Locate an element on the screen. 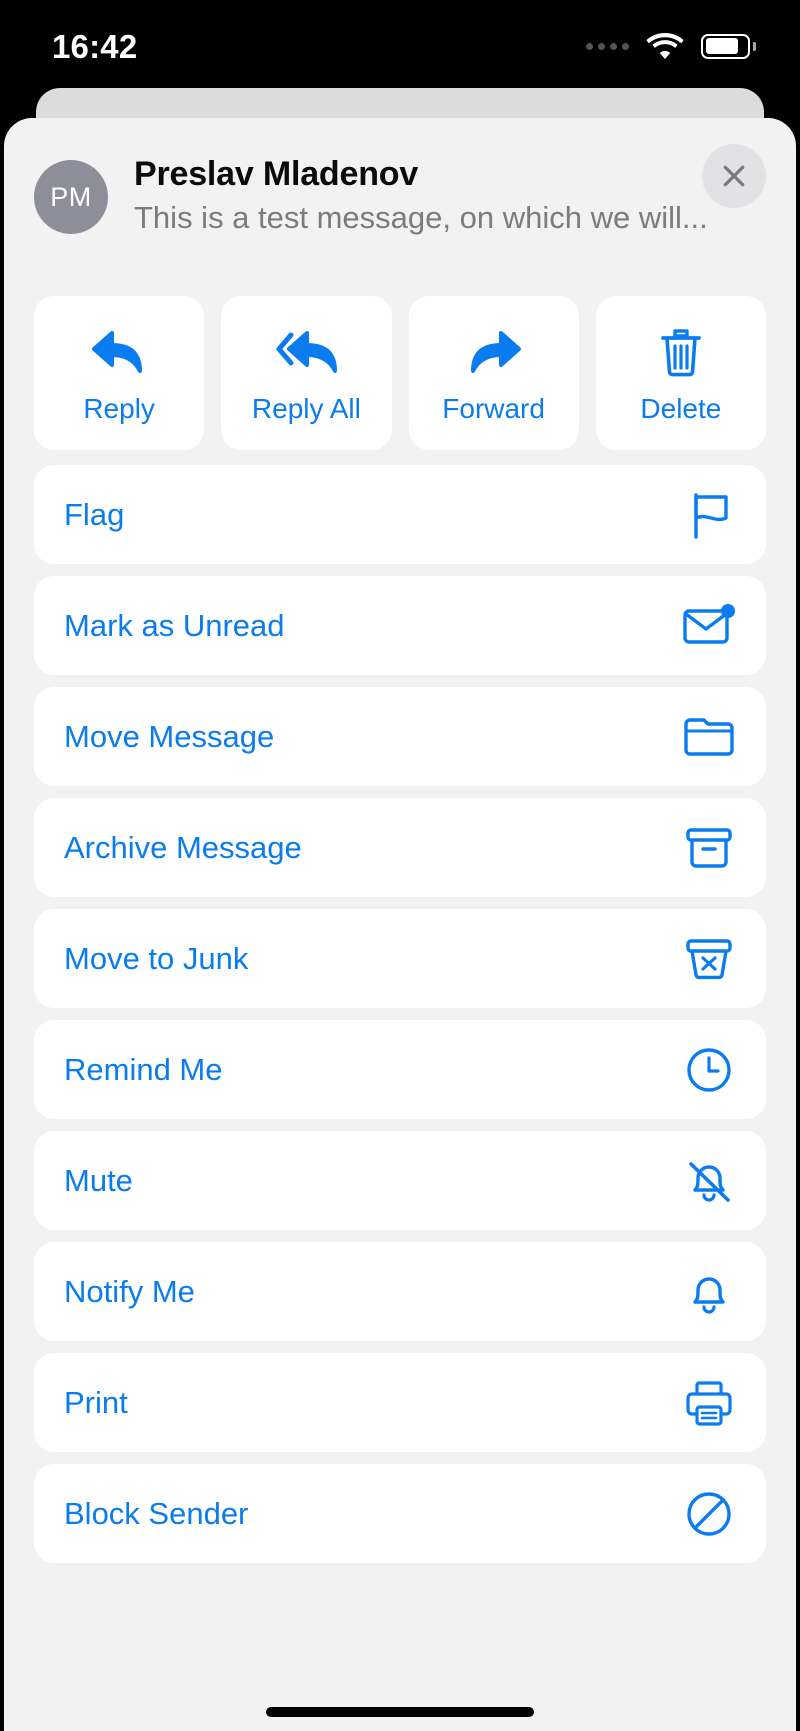 The image size is (800, 1731). menu-item-move-message: Move Message is located at coordinates (400, 737).